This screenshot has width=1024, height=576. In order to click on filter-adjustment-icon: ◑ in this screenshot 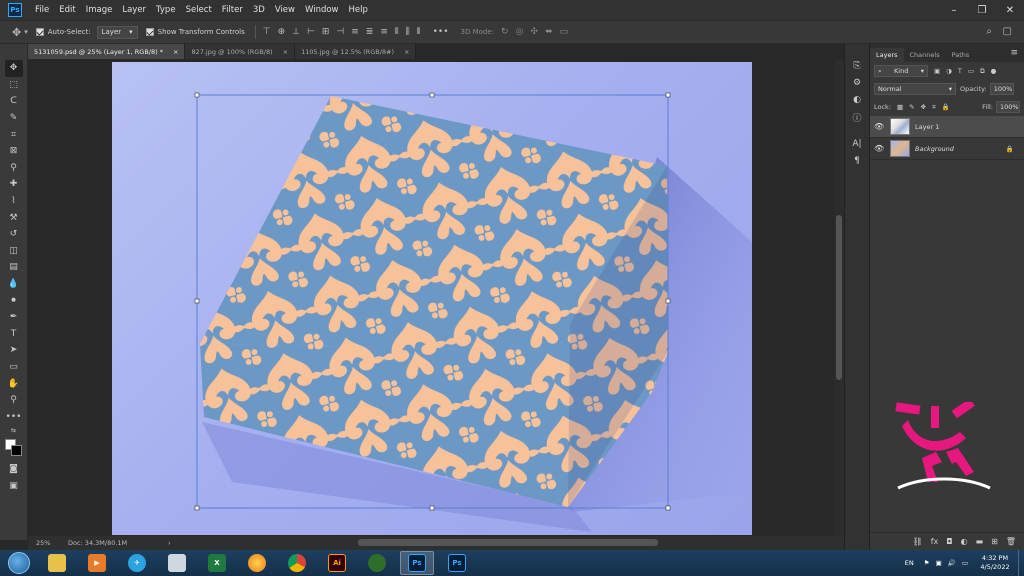, I will do `click(949, 71)`.